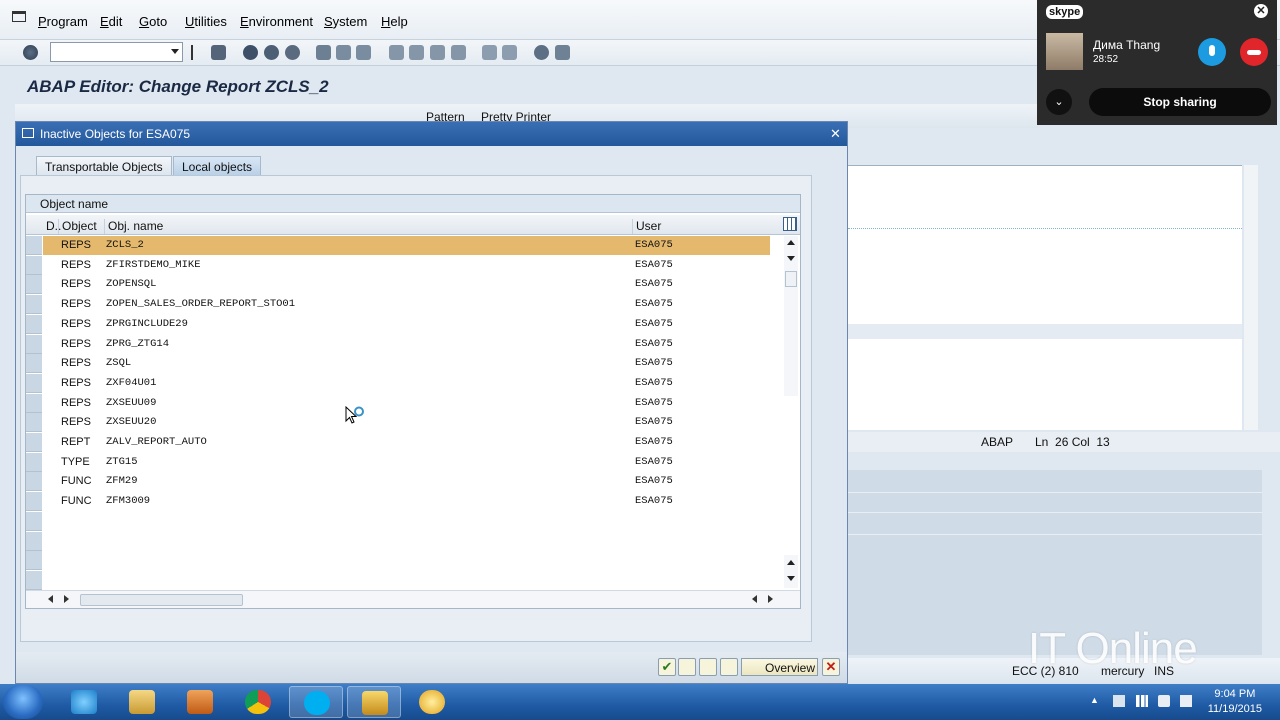 This screenshot has height=720, width=1280. What do you see at coordinates (416, 52) in the screenshot?
I see `previous-page-icon` at bounding box center [416, 52].